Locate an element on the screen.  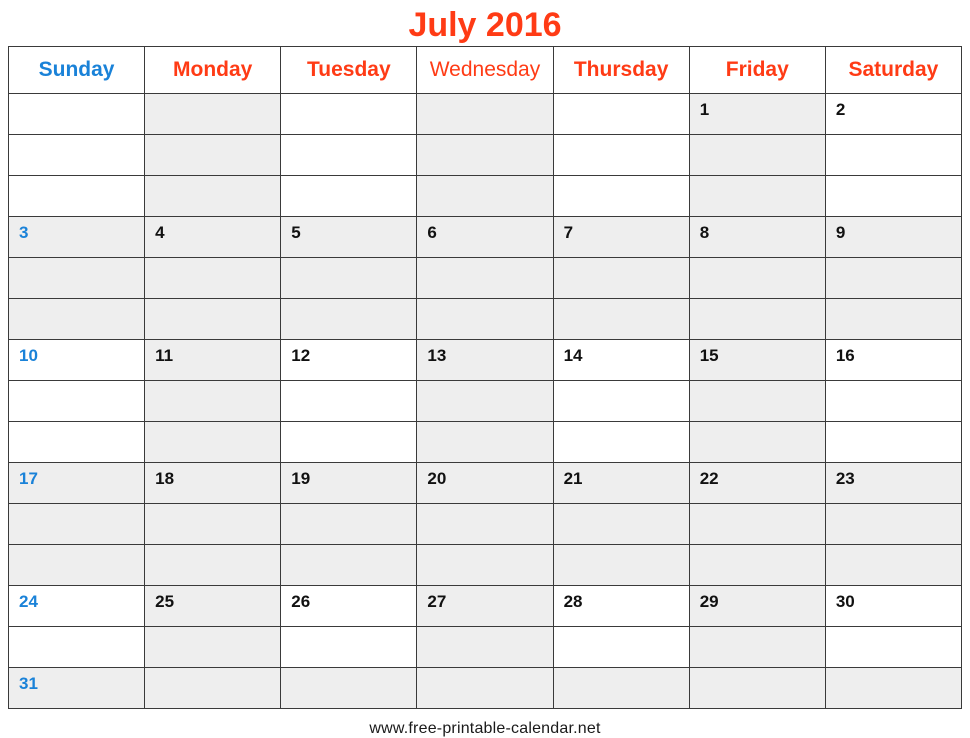
day-cell-27: 27 is located at coordinates (485, 606).